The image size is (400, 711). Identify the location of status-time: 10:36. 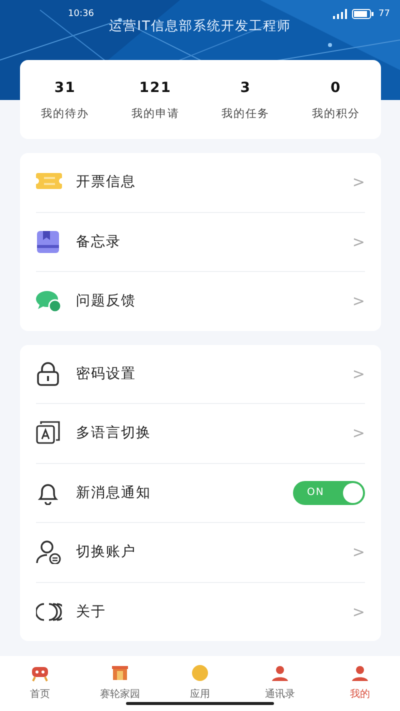
(81, 14).